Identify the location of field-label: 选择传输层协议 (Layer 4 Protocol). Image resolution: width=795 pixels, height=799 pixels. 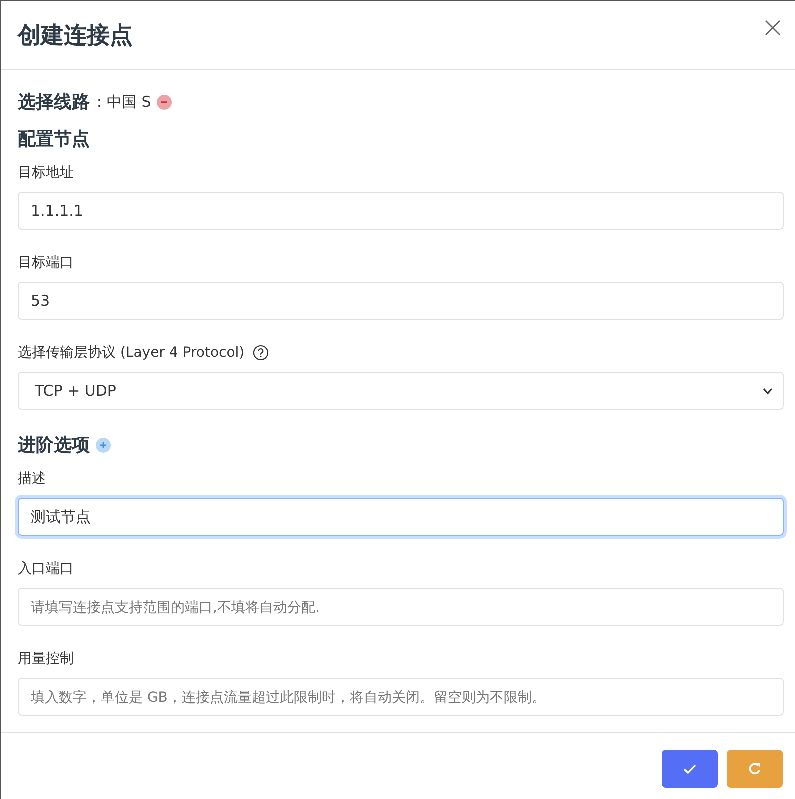
(131, 353).